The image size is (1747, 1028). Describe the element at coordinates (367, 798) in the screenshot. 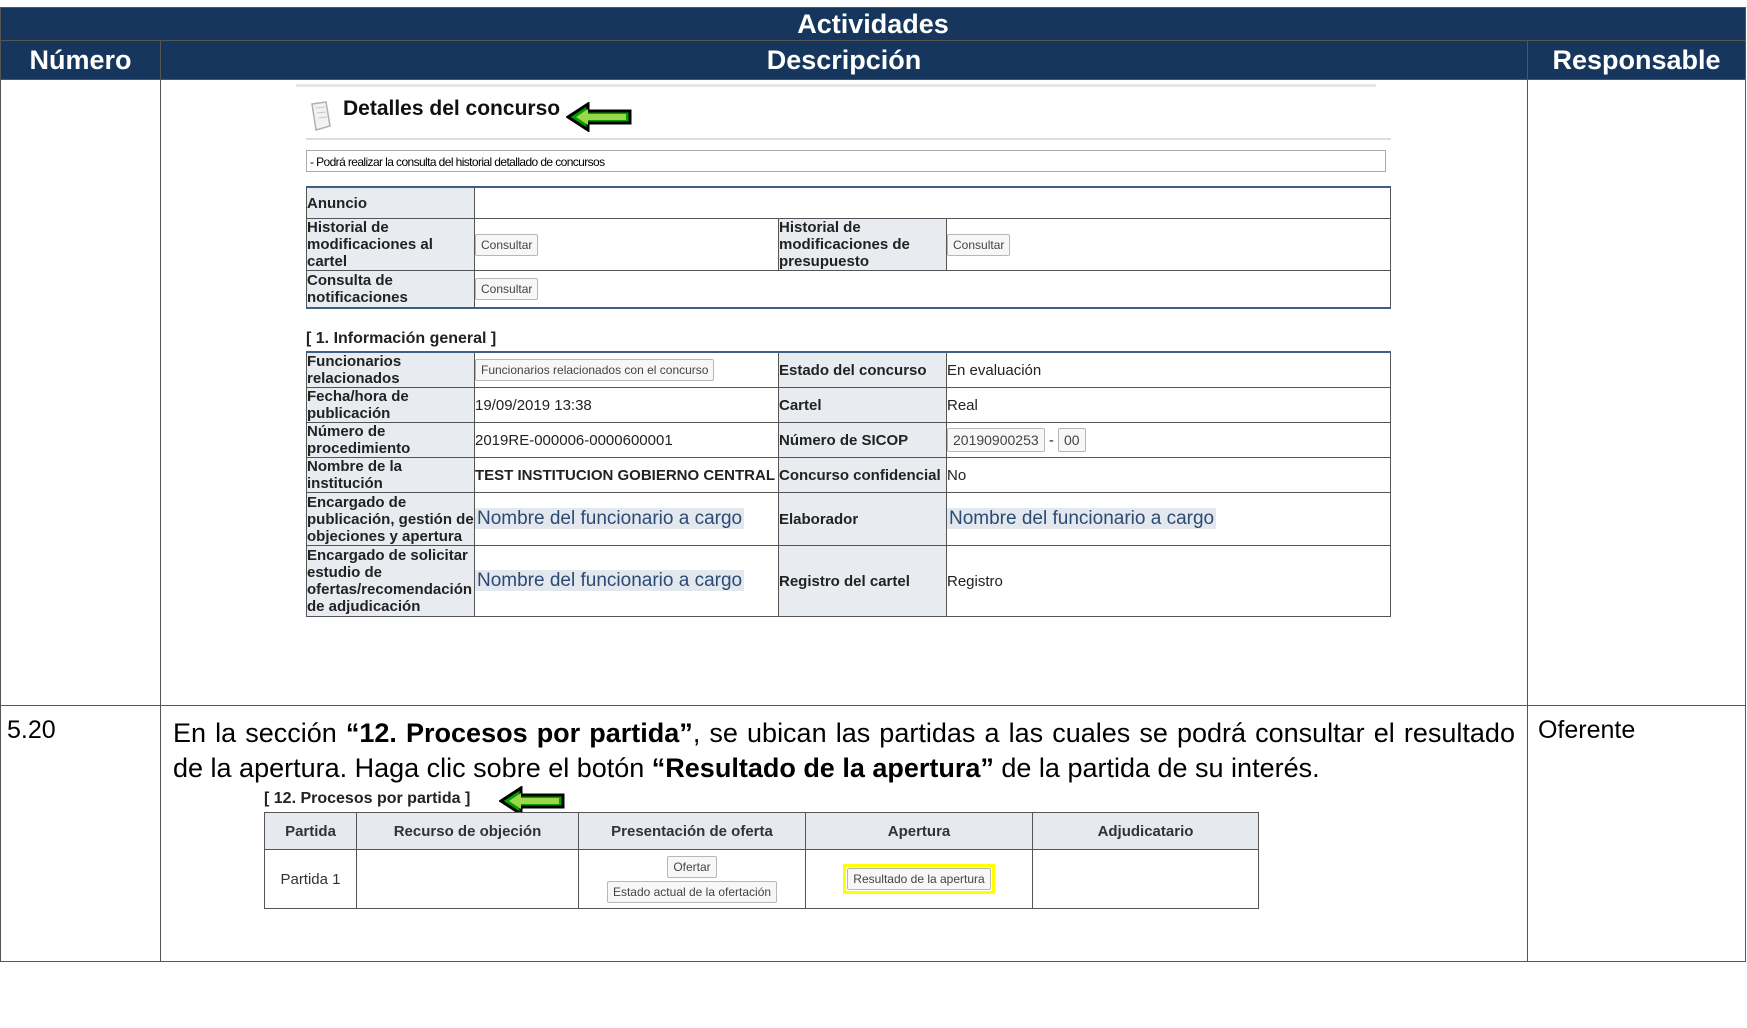

I see `section-title: [ 12. Procesos por partida ]` at that location.